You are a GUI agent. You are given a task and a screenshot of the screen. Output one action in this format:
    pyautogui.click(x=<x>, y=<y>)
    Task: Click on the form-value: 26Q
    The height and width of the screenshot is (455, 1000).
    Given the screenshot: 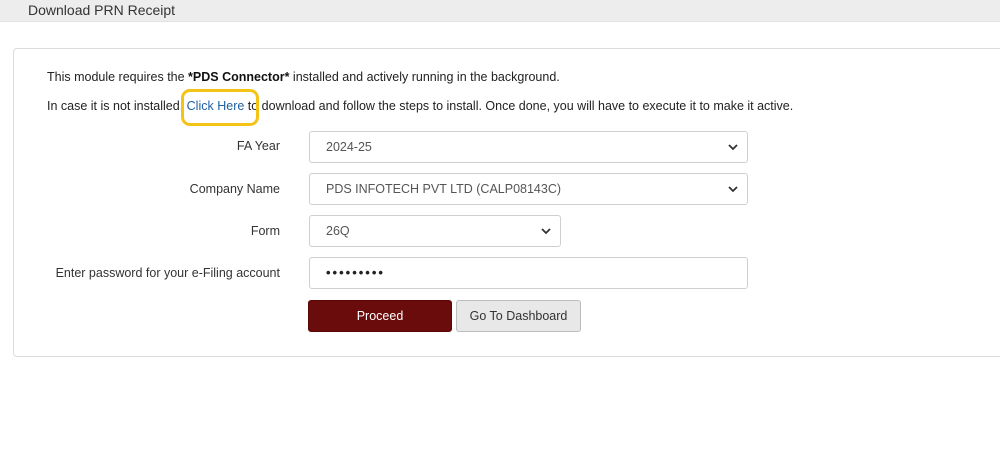 What is the action you would take?
    pyautogui.click(x=338, y=231)
    